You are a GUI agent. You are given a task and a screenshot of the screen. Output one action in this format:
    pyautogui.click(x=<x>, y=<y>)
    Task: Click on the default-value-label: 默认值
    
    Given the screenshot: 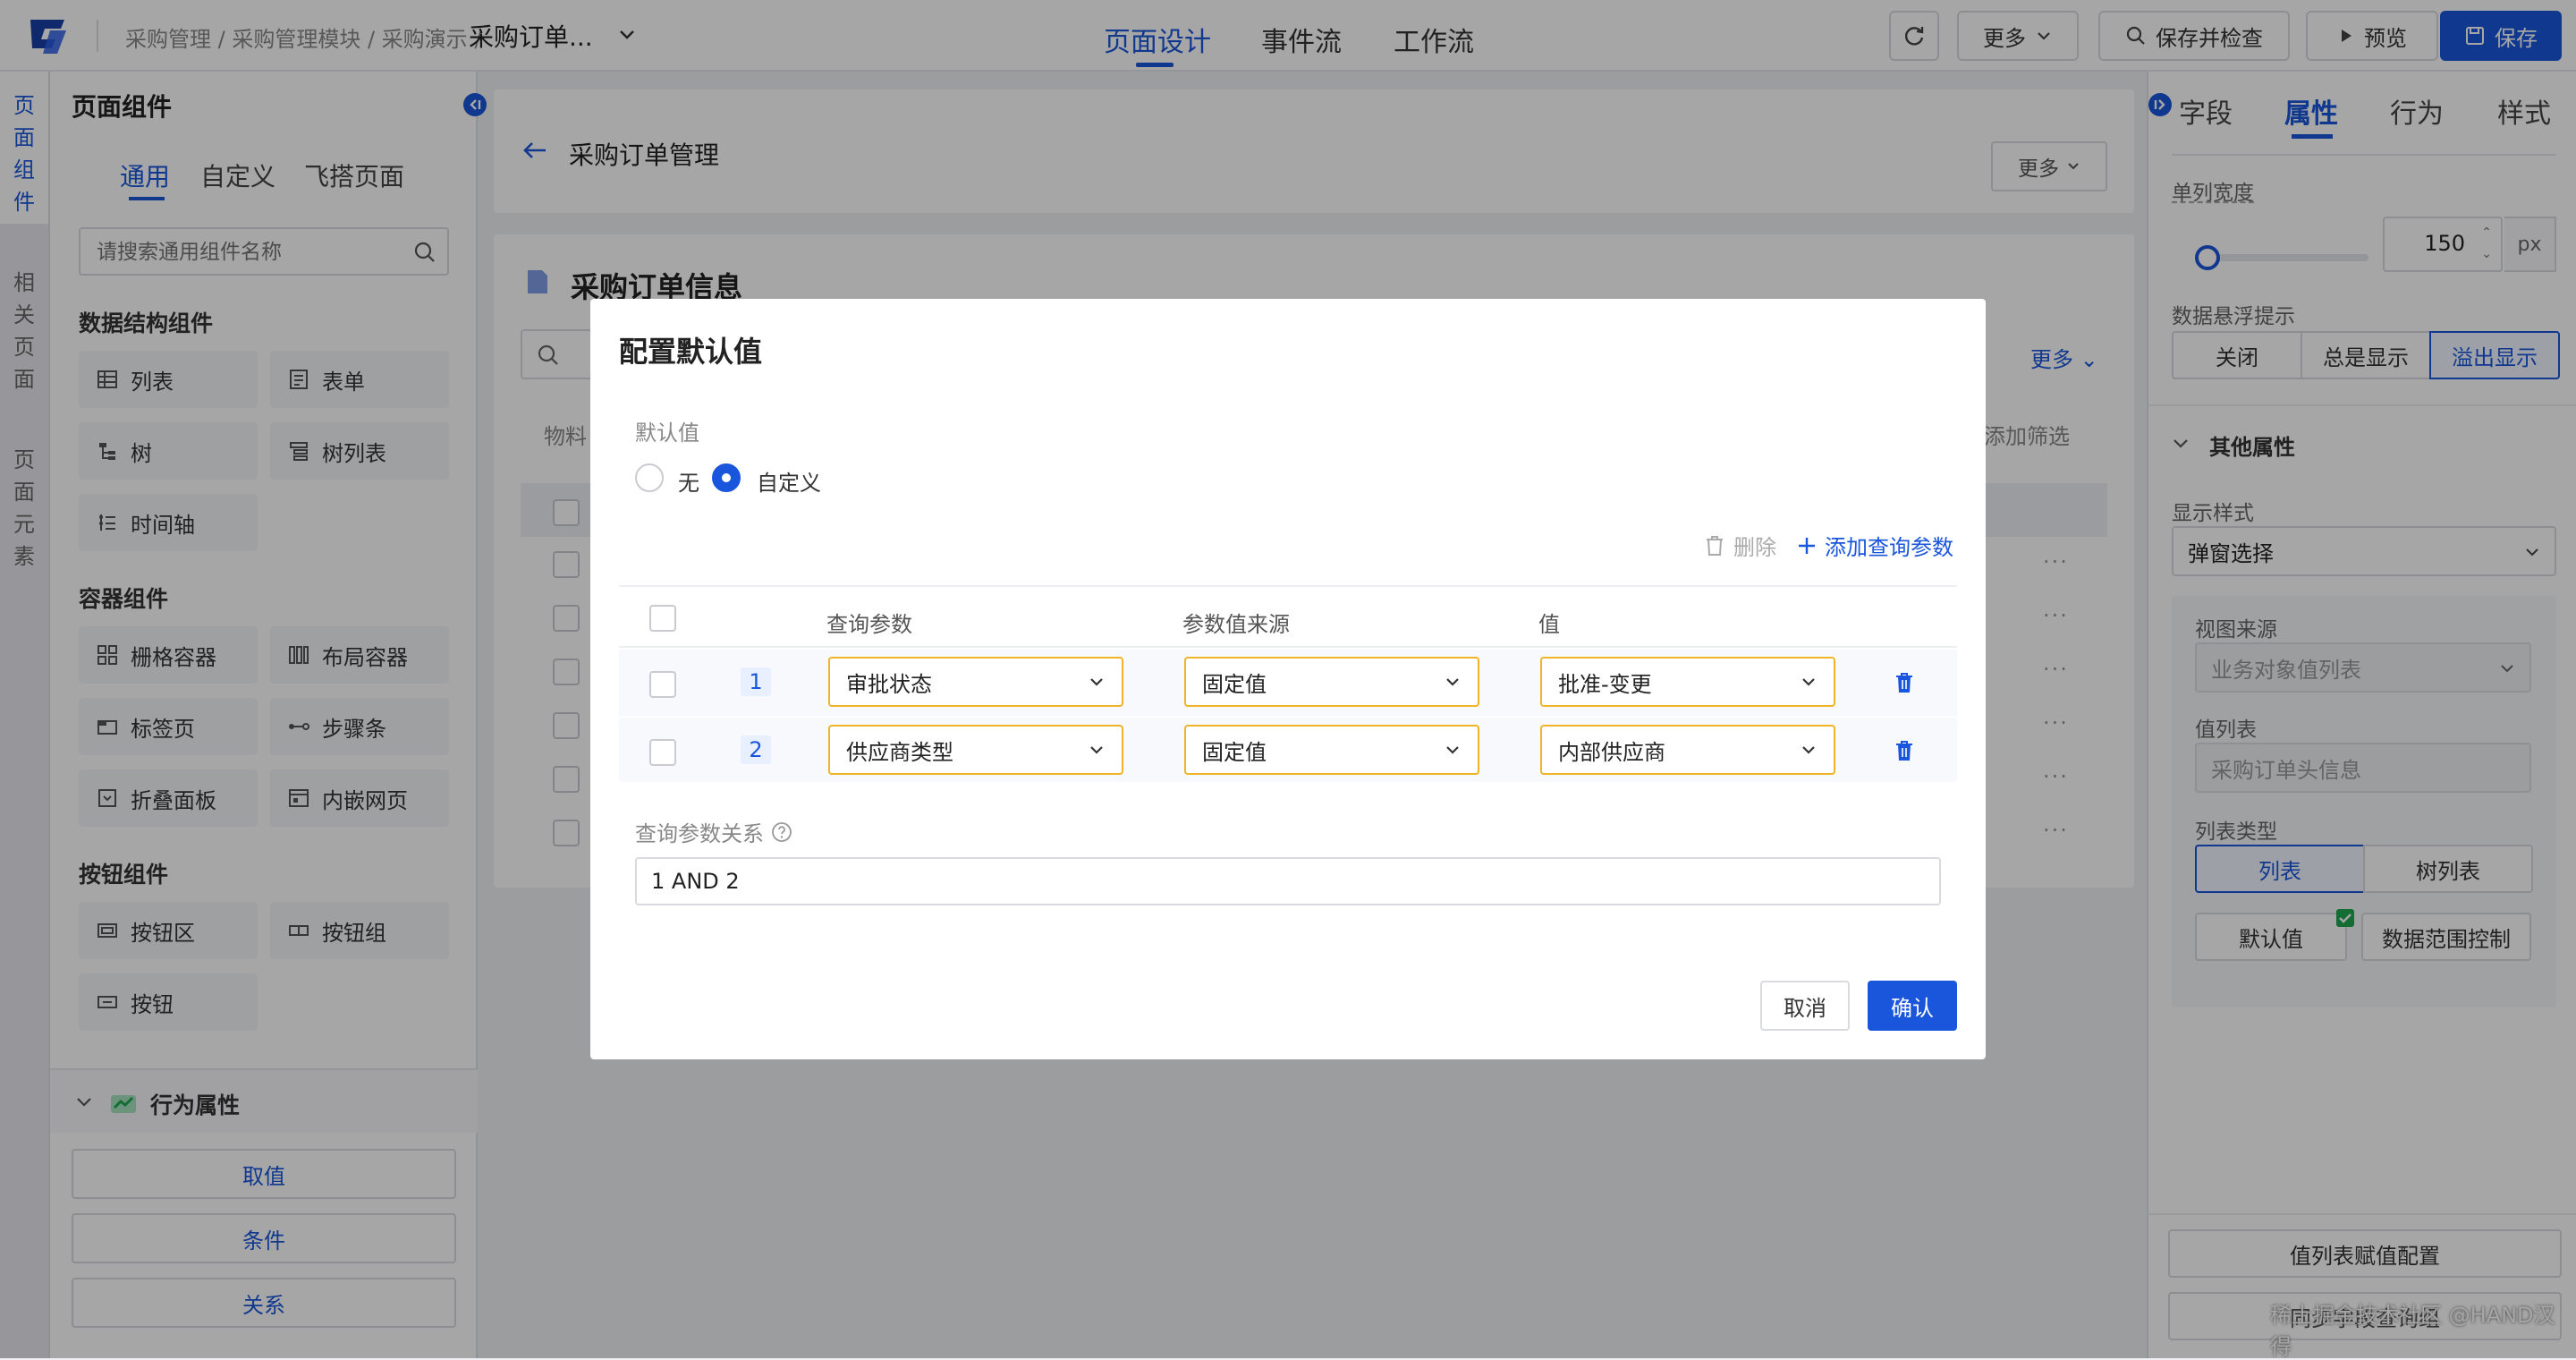 What is the action you would take?
    pyautogui.click(x=667, y=433)
    